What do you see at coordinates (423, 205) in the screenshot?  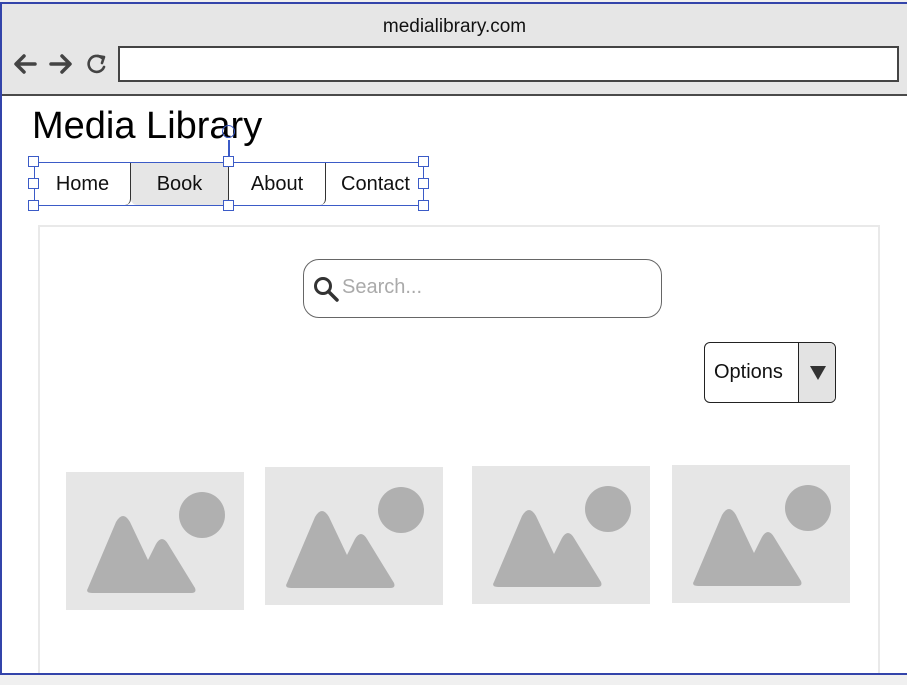 I see `resize-handle-bottom-right` at bounding box center [423, 205].